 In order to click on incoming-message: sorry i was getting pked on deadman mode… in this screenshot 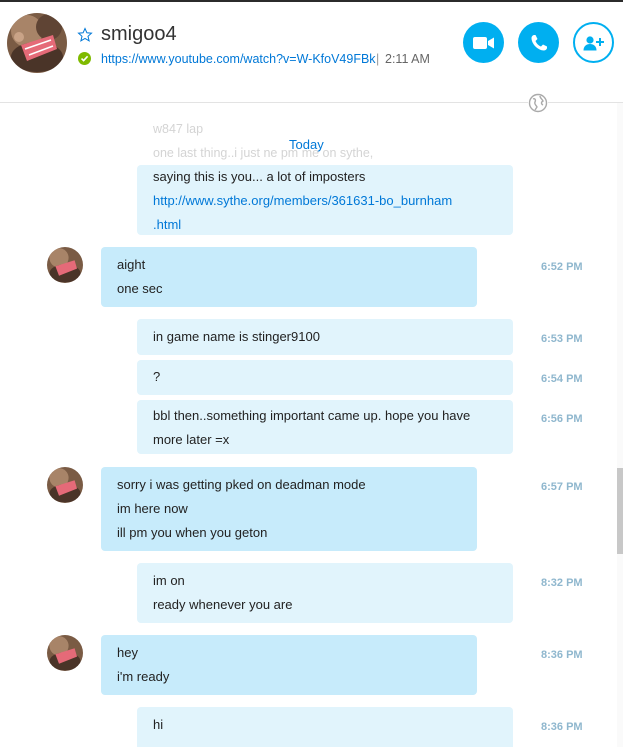, I will do `click(289, 509)`.